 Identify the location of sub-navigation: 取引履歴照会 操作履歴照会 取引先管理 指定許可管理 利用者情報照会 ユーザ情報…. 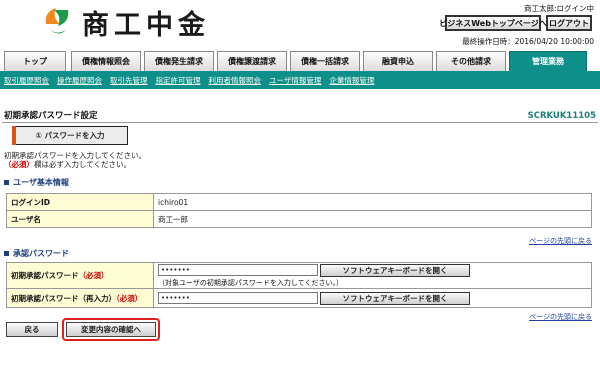
(300, 80).